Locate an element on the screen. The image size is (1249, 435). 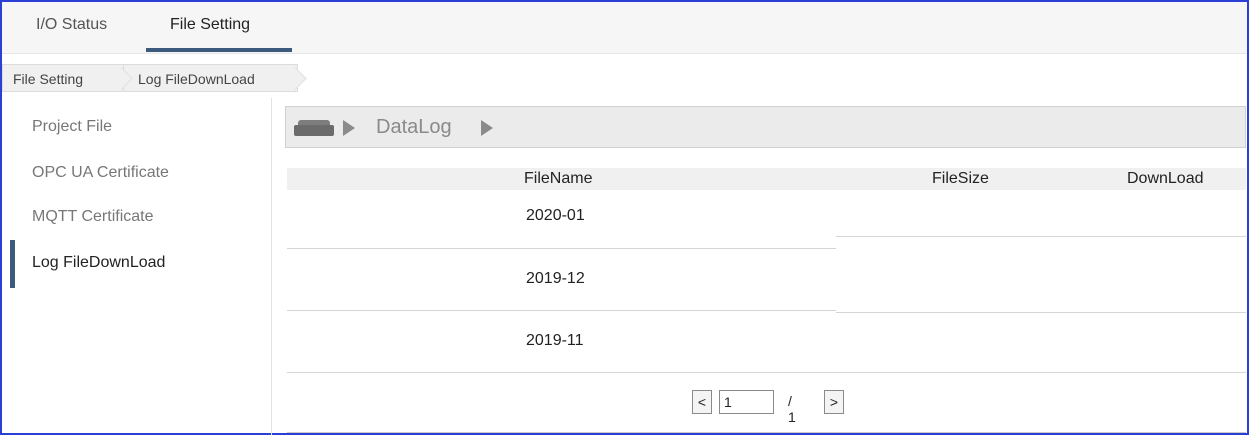
tab-file-setting: File Setting is located at coordinates (210, 25).